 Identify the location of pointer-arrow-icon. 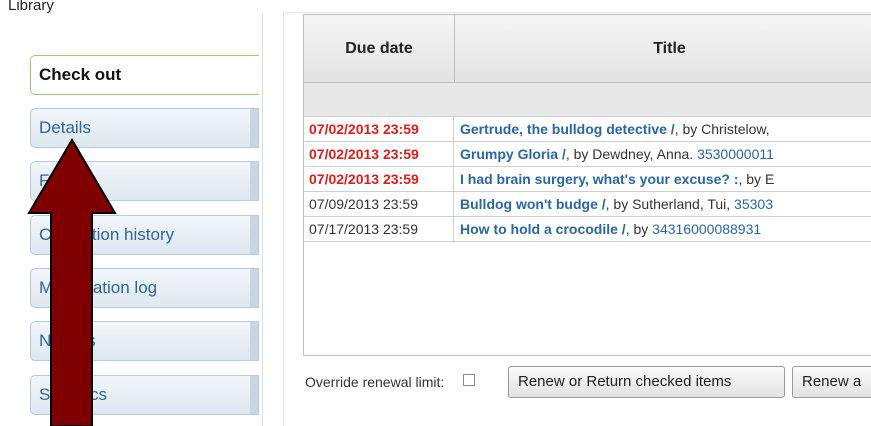
(72, 282).